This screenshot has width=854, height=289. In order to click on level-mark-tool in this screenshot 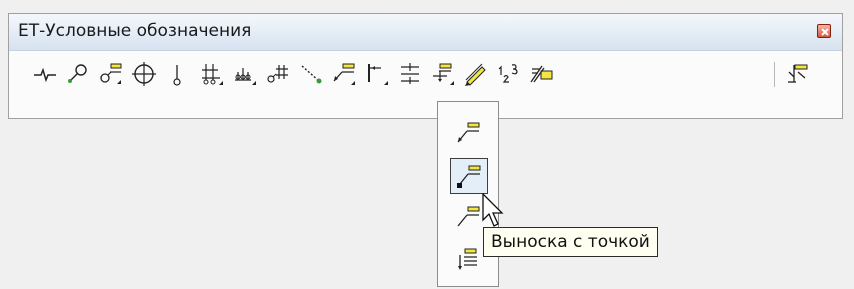, I will do `click(443, 74)`.